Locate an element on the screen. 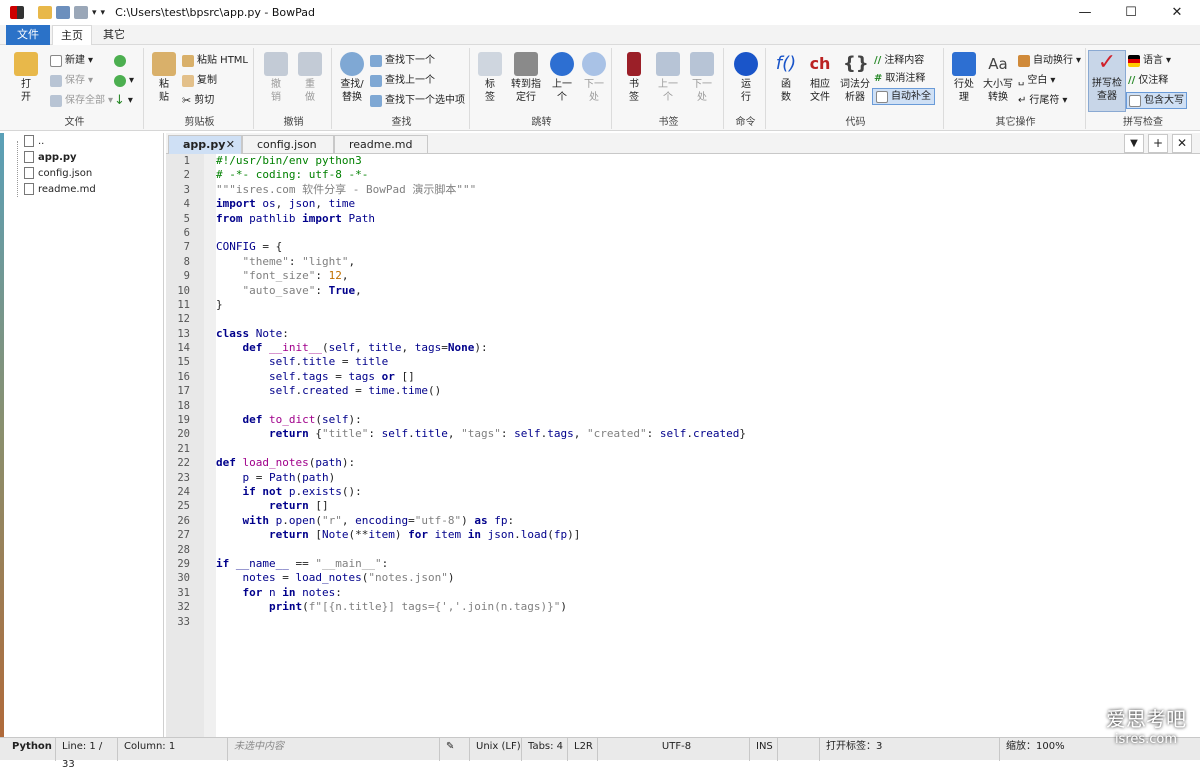 The height and width of the screenshot is (774, 1200). code-line: 11} is located at coordinates (681, 305).